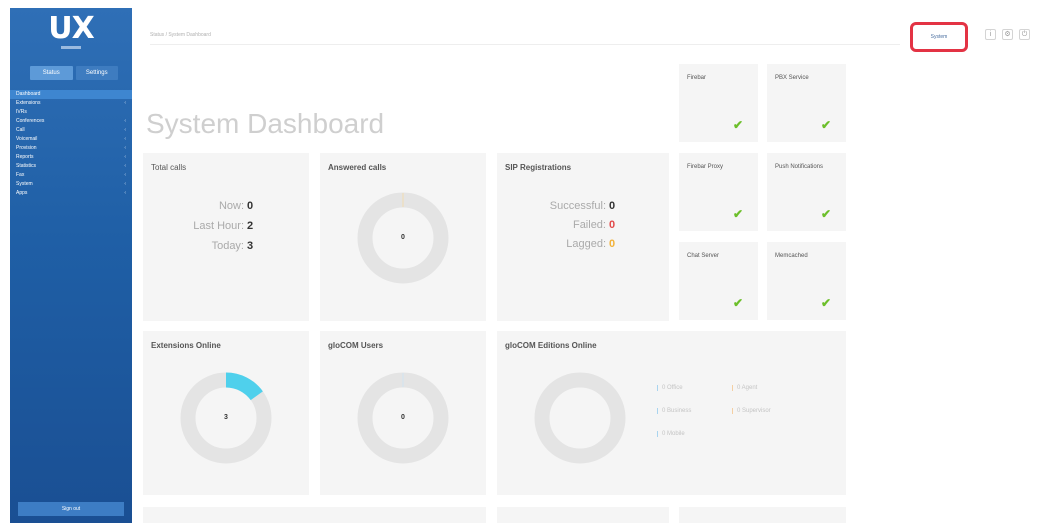 The width and height of the screenshot is (1051, 523). I want to click on stat-label: Lagged:, so click(586, 244).